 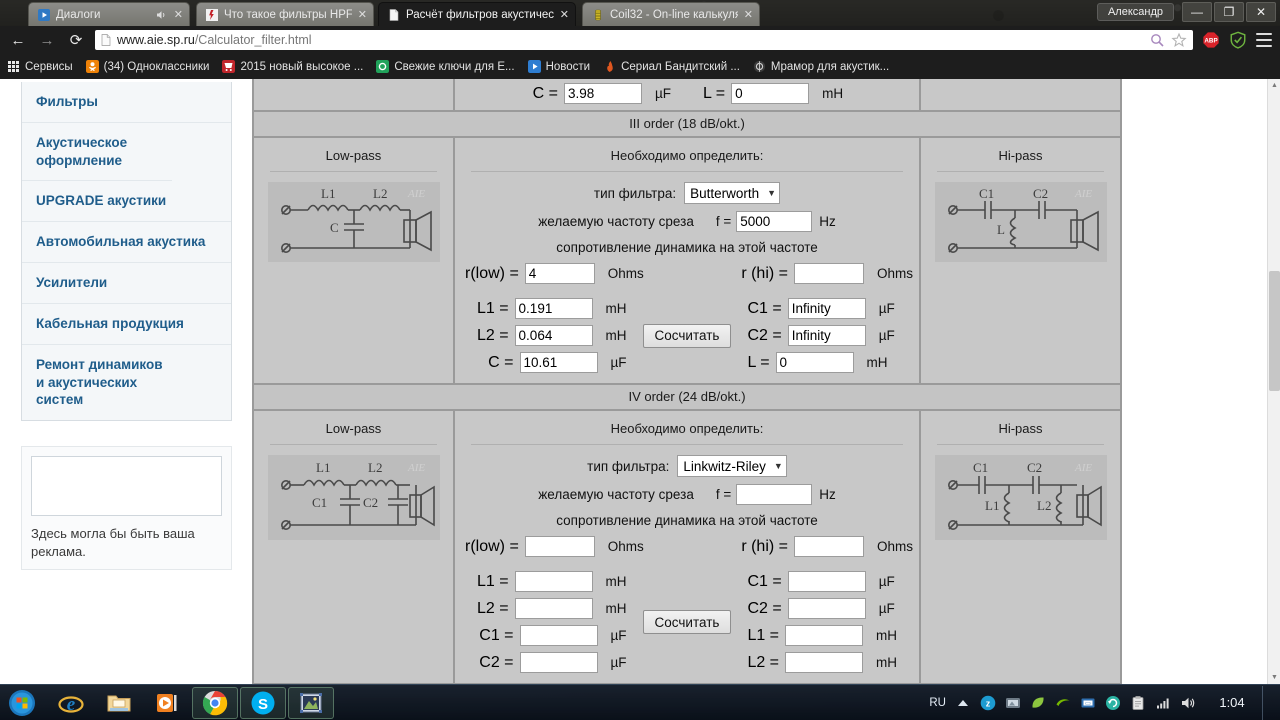 What do you see at coordinates (353, 547) in the screenshot?
I see `order4-lowpass-column: Low-pass L1 L2 C1 C2 AIE` at bounding box center [353, 547].